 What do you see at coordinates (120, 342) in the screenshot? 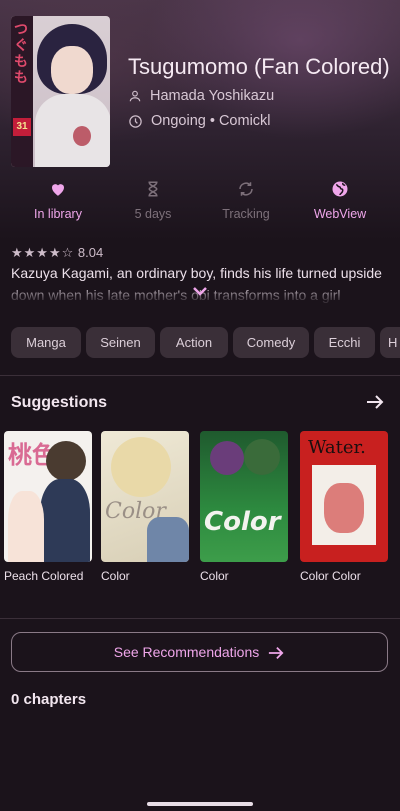
I see `genre-chip: Seinen` at bounding box center [120, 342].